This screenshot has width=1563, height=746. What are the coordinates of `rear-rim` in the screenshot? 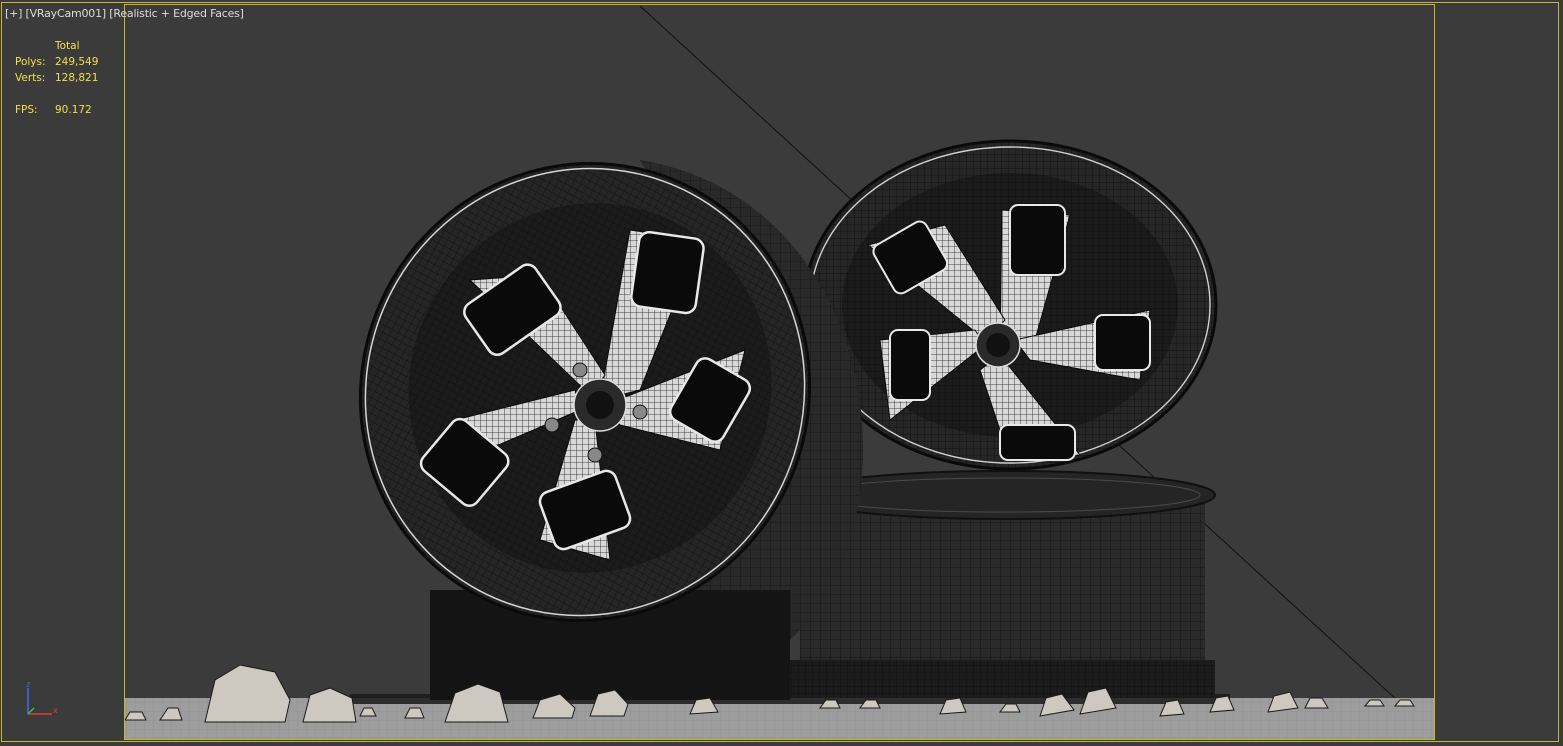 It's located at (1010, 305).